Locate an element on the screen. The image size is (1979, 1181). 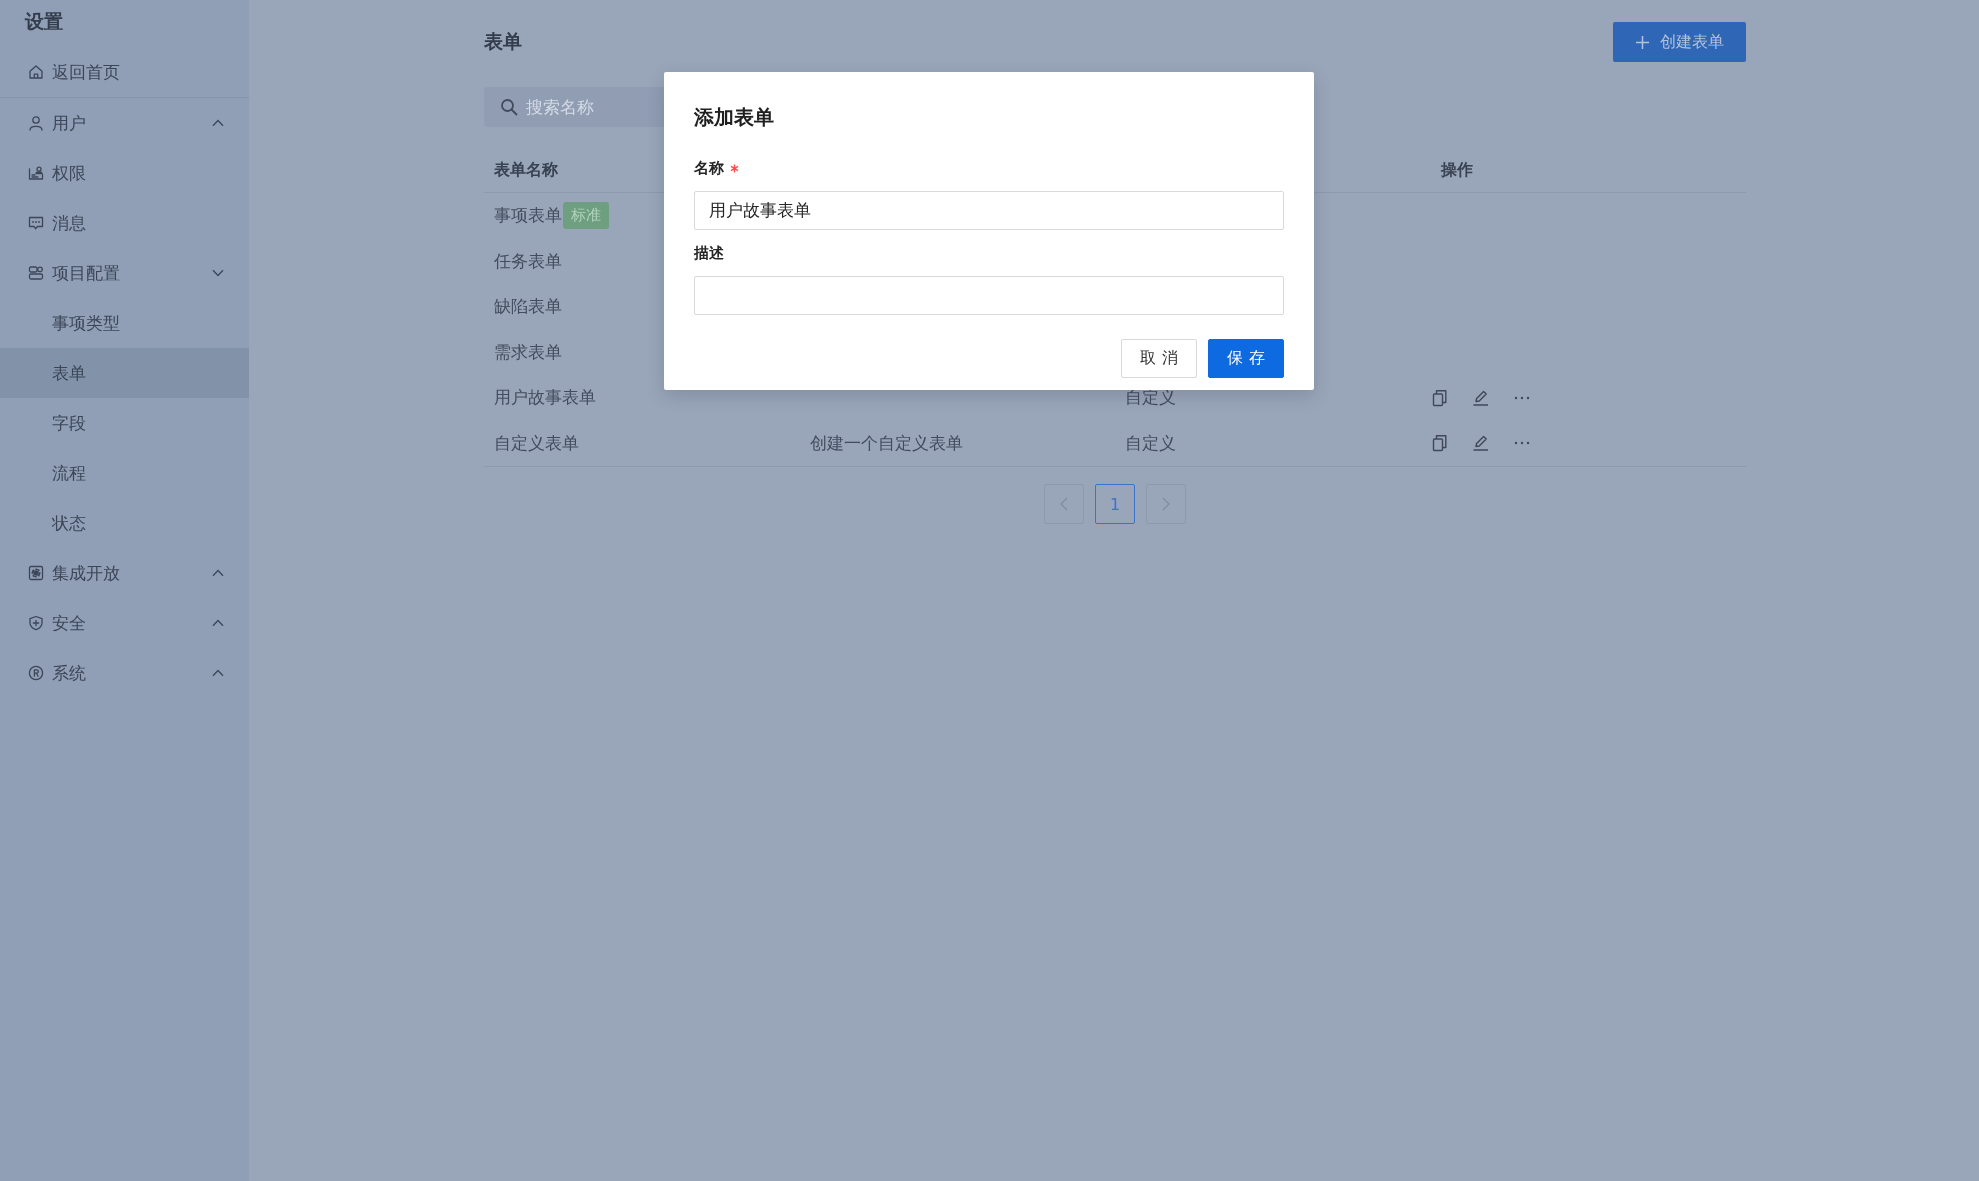
chat-icon is located at coordinates (36, 223).